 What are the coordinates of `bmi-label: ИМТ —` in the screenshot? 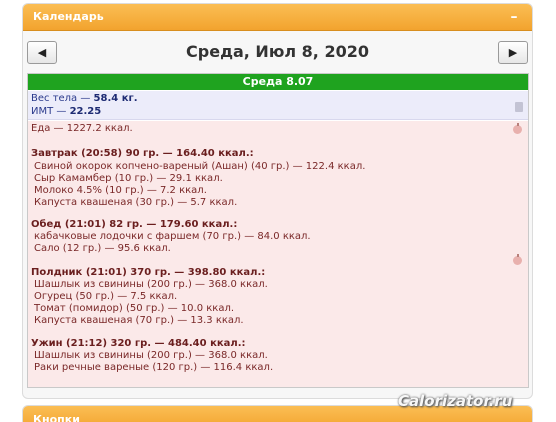 It's located at (50, 111).